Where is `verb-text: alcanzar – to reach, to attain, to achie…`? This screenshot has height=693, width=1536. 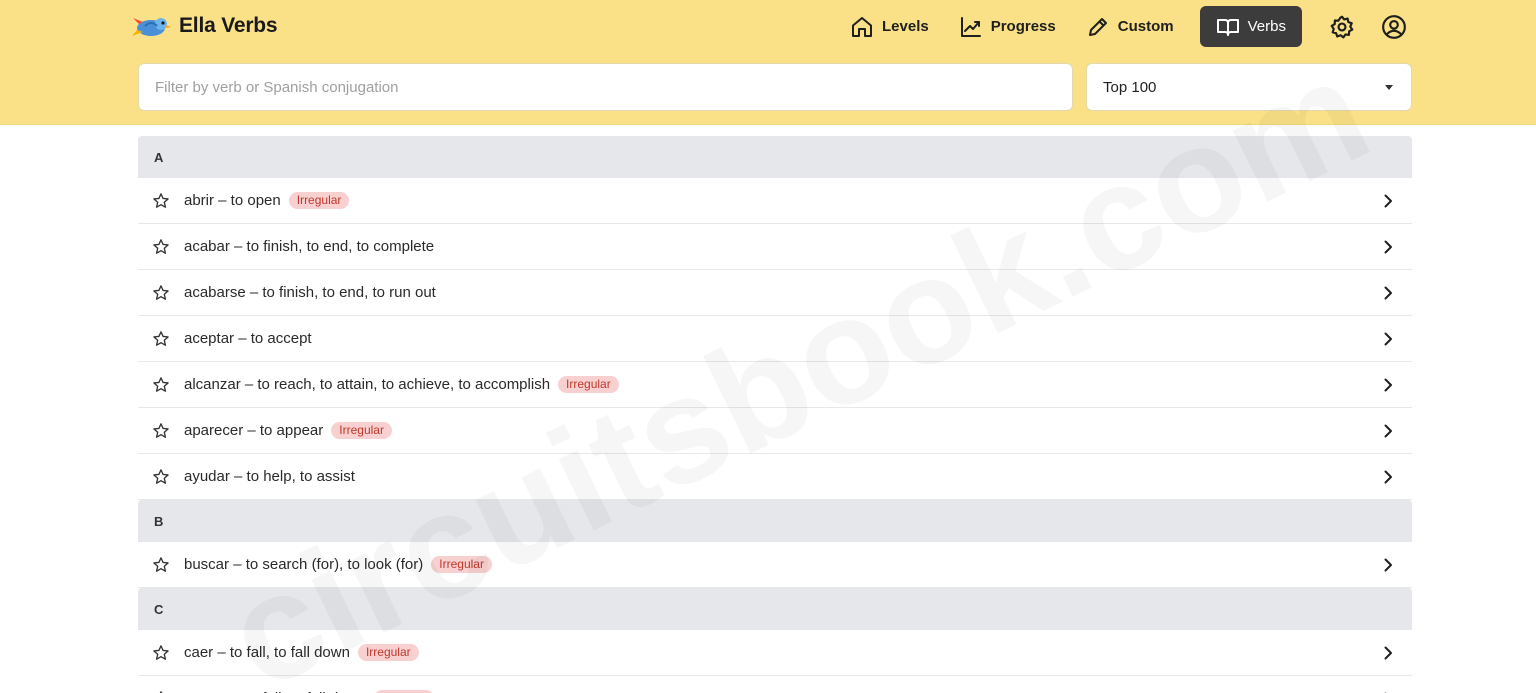
verb-text: alcanzar – to reach, to attain, to achie… is located at coordinates (367, 384).